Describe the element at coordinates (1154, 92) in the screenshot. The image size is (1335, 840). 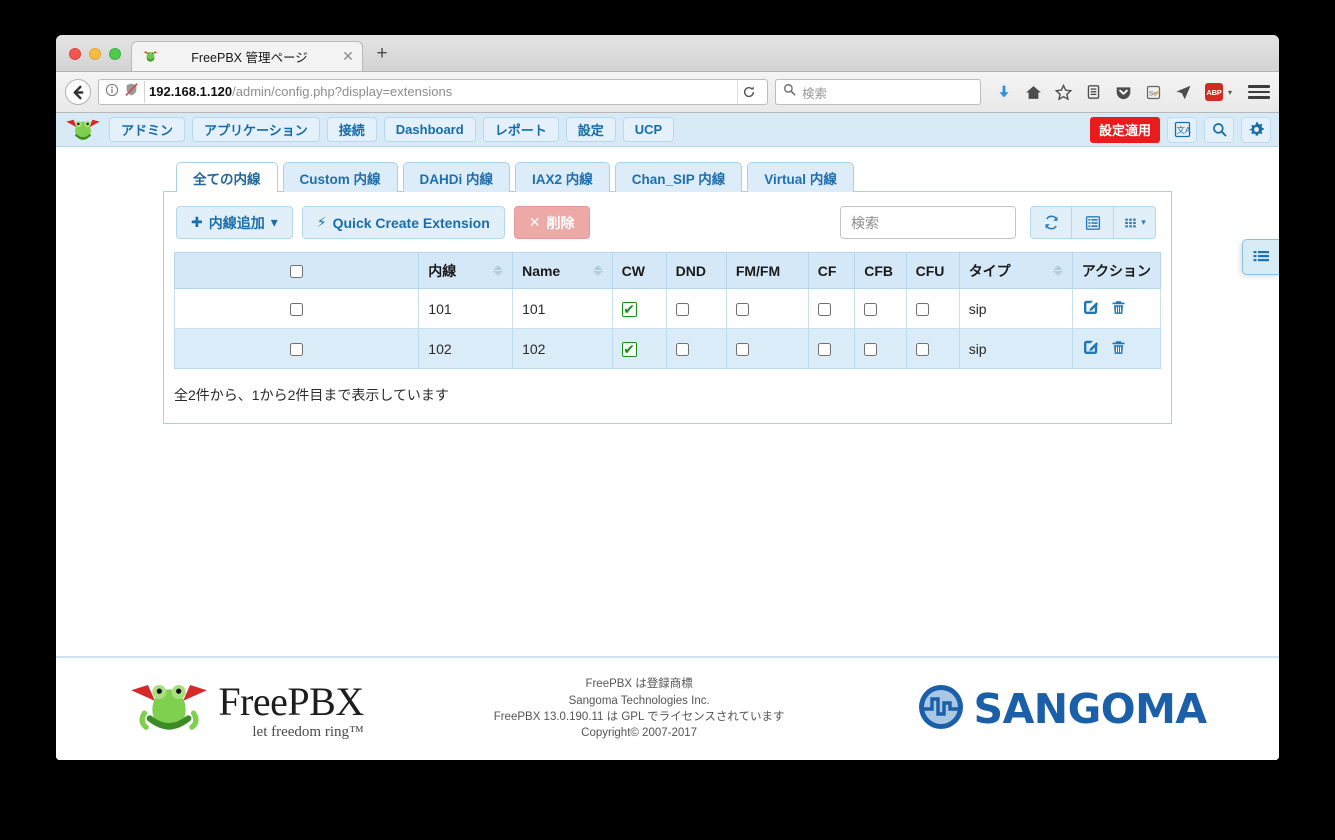
I see `selenium-icon: Se` at that location.